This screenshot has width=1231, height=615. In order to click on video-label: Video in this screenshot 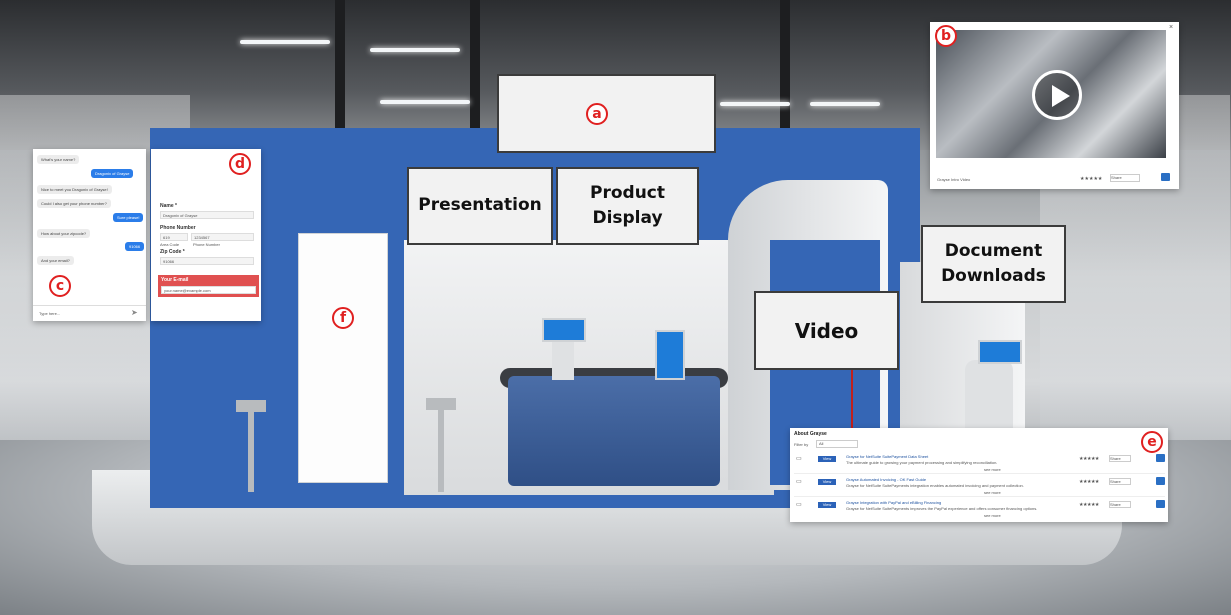, I will do `click(826, 330)`.